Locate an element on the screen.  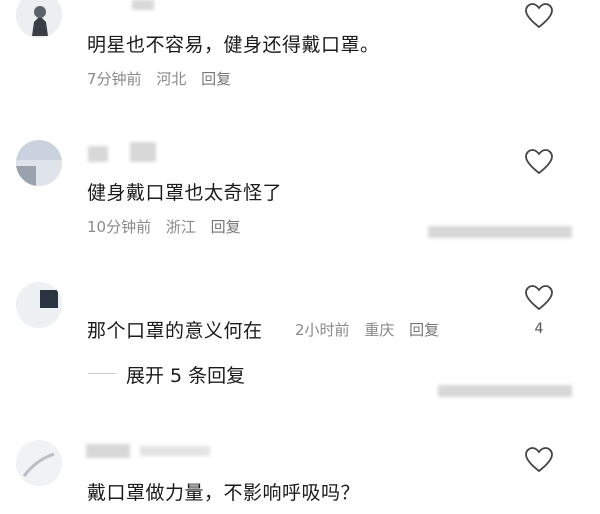
comment-time: 7分钟前 is located at coordinates (114, 79).